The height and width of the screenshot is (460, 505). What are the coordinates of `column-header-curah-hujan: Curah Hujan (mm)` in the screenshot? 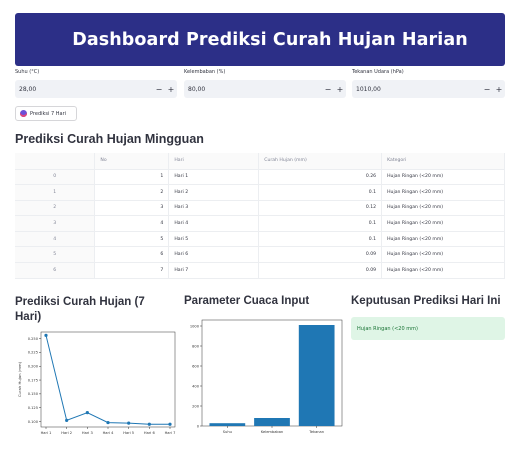 It's located at (320, 161).